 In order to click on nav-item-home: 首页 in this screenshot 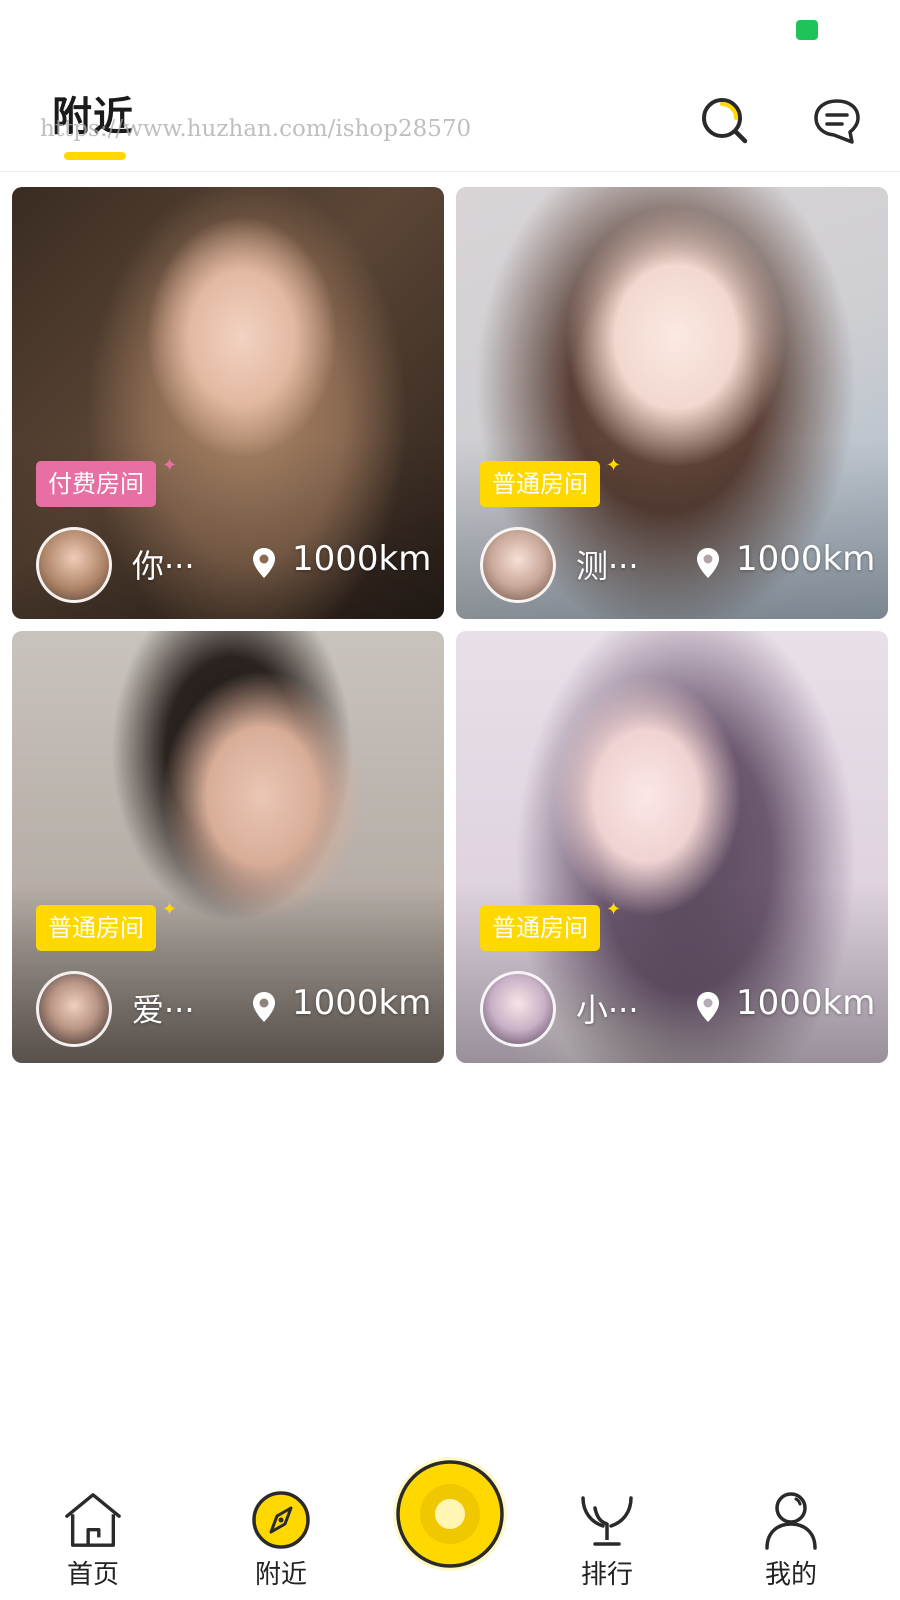, I will do `click(93, 1545)`.